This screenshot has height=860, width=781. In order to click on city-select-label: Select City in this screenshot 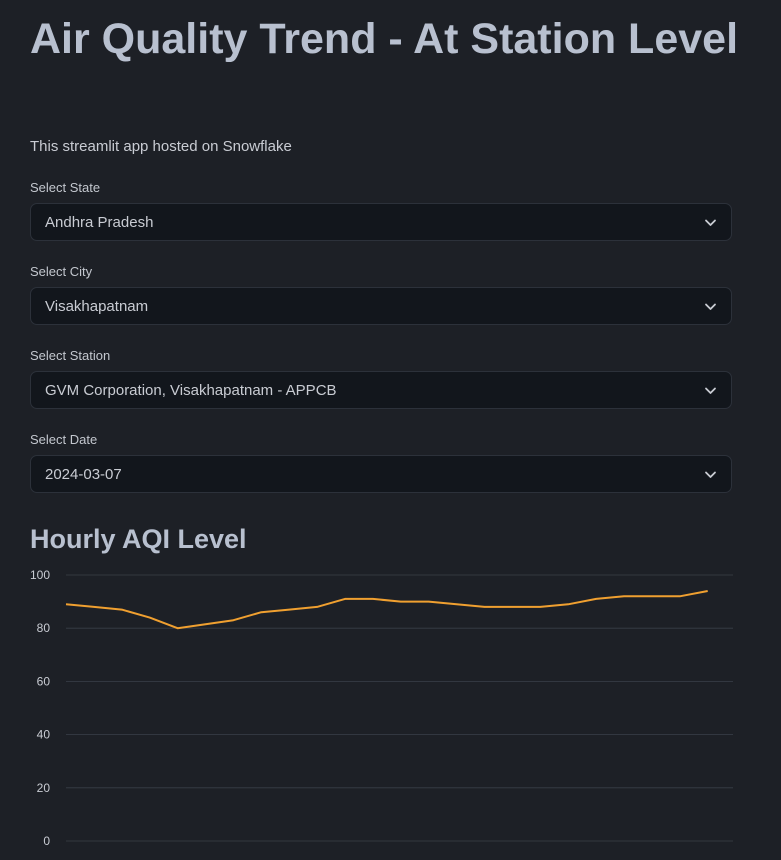, I will do `click(61, 271)`.